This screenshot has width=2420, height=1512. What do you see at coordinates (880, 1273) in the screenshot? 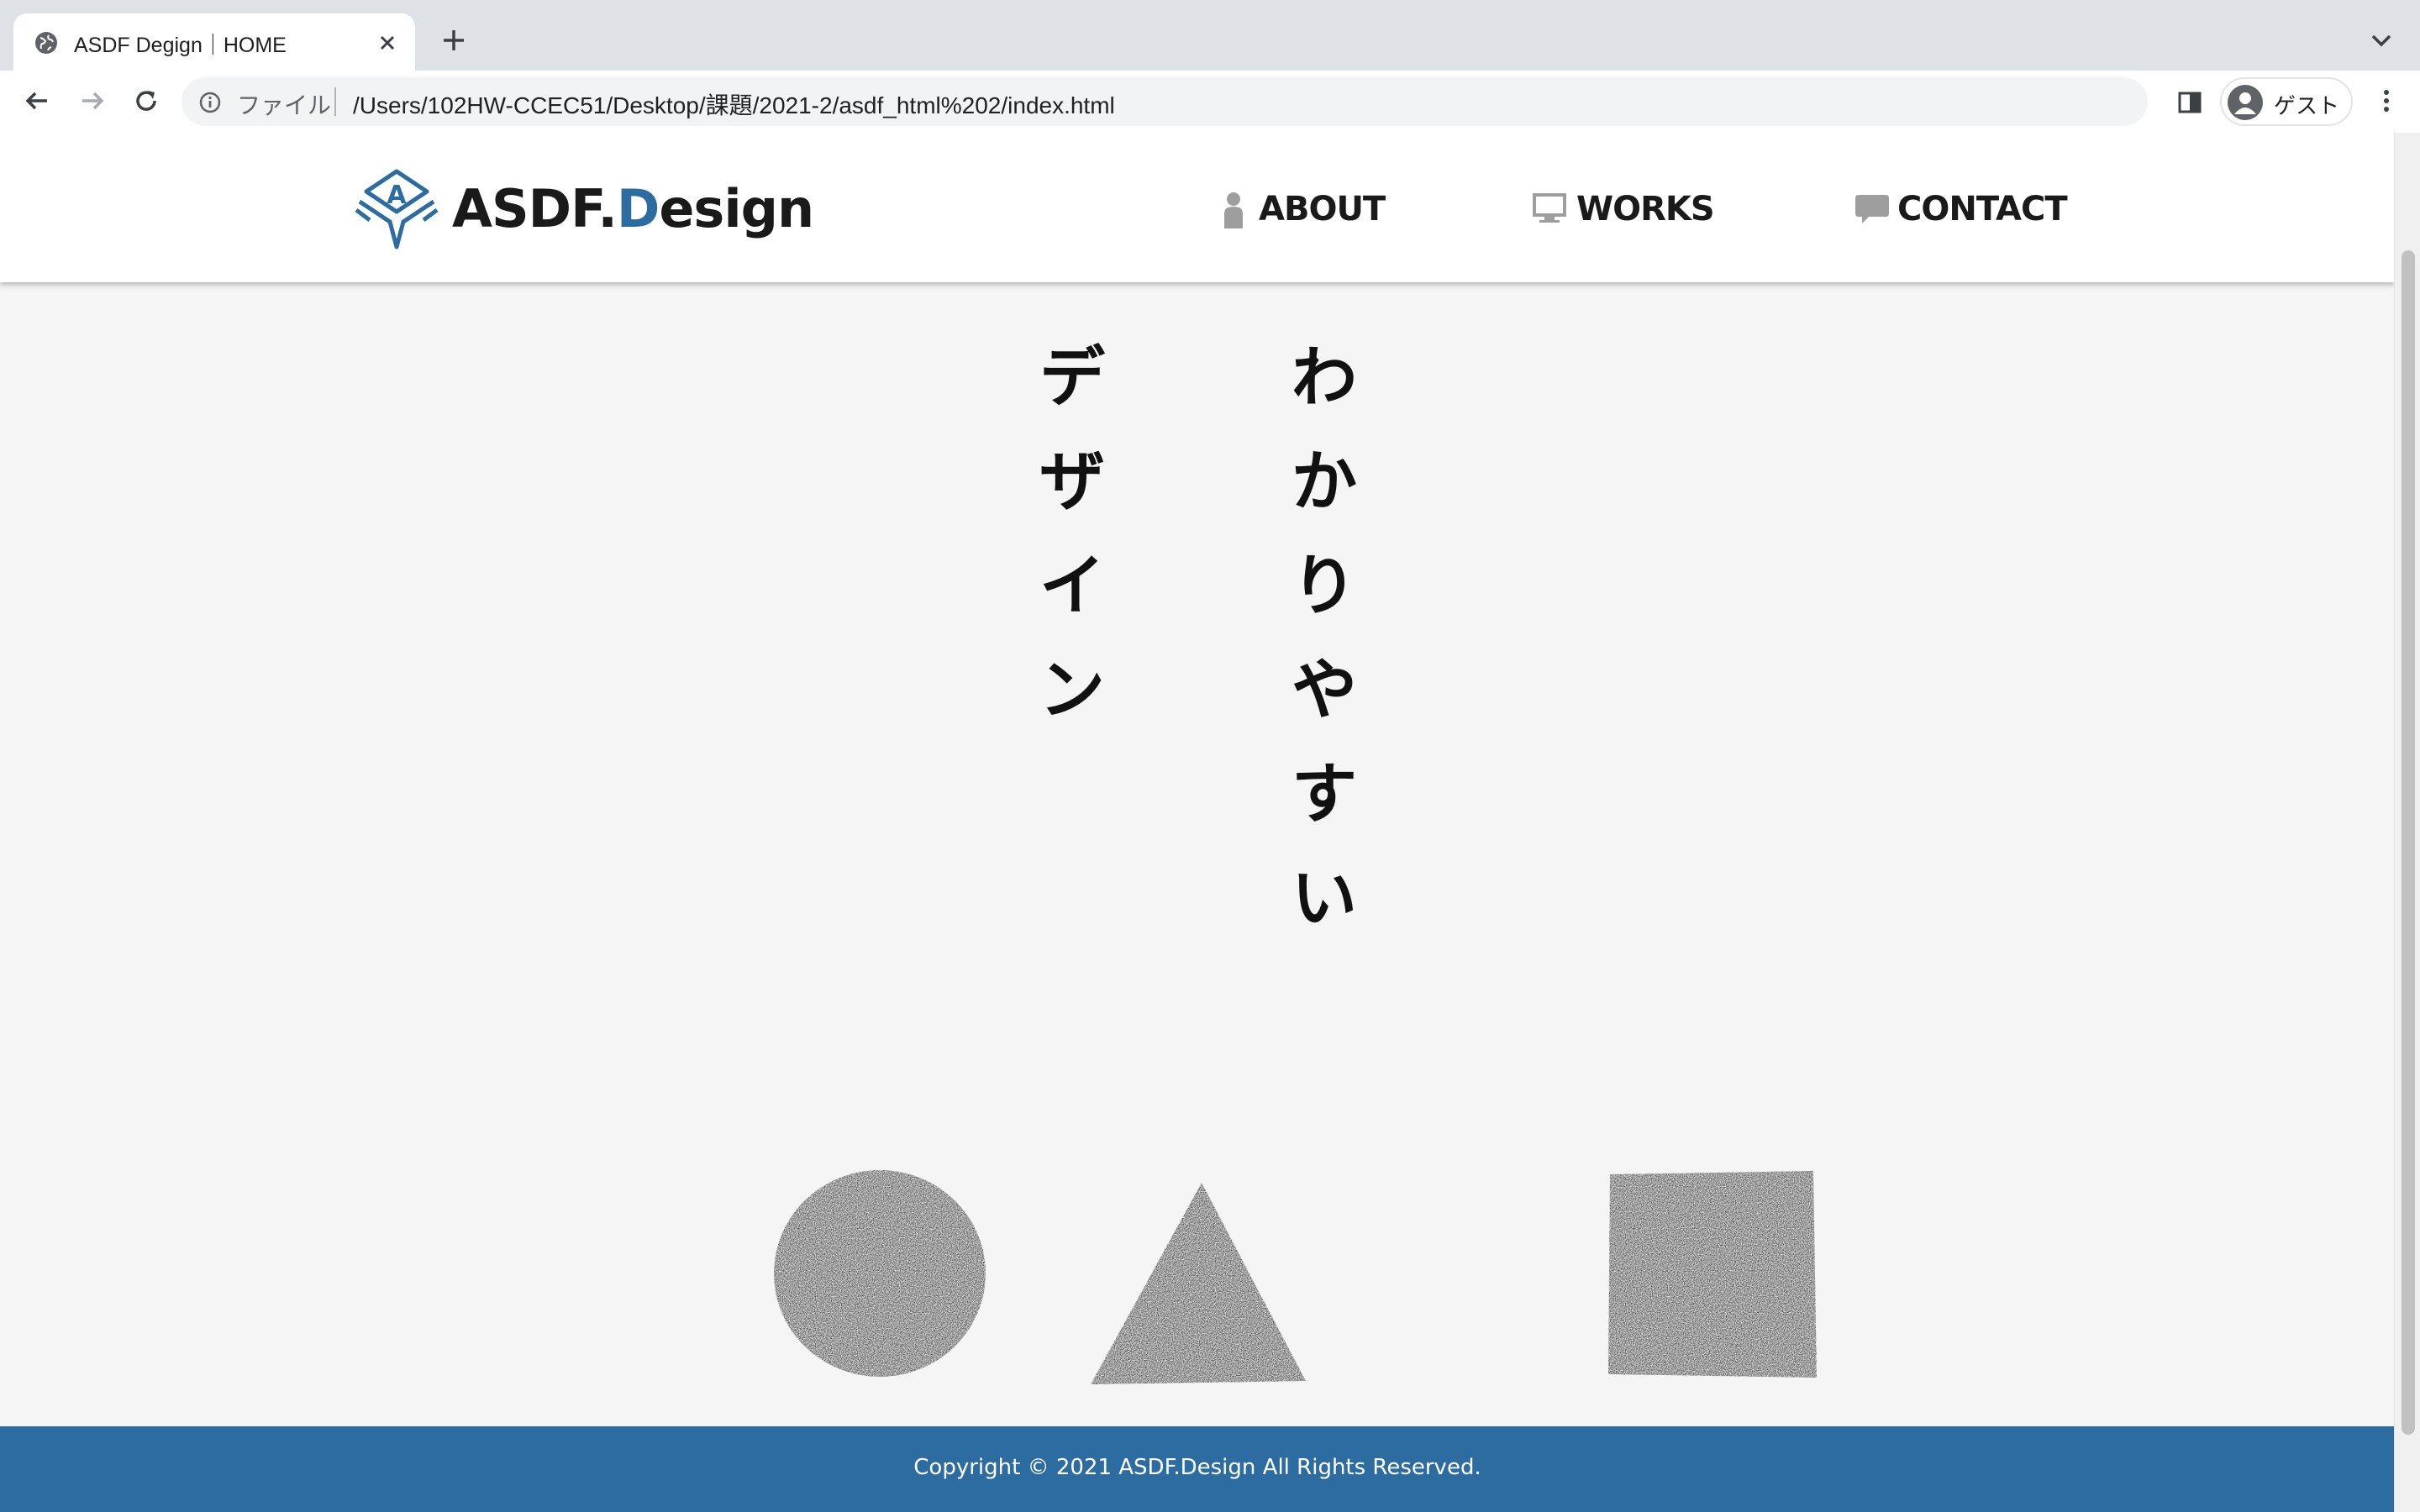
I see `crayon-circle-illustration` at bounding box center [880, 1273].